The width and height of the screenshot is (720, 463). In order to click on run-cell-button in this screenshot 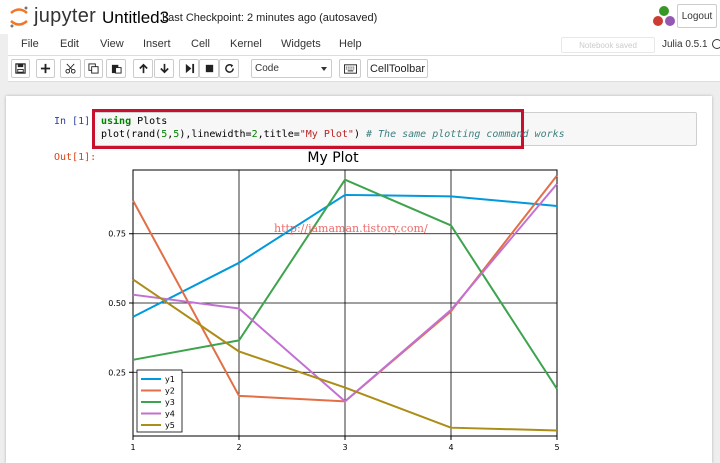, I will do `click(189, 68)`.